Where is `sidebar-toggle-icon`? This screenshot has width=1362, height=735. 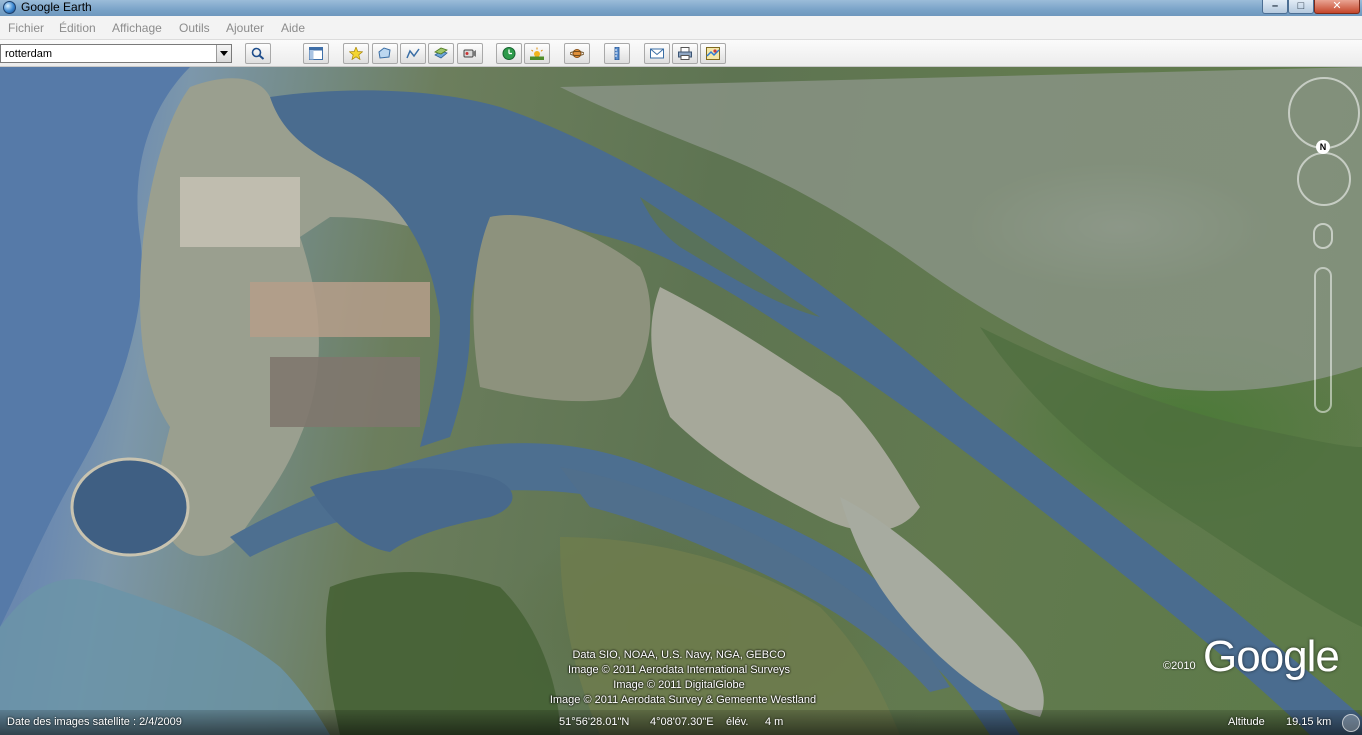
sidebar-toggle-icon is located at coordinates (316, 53).